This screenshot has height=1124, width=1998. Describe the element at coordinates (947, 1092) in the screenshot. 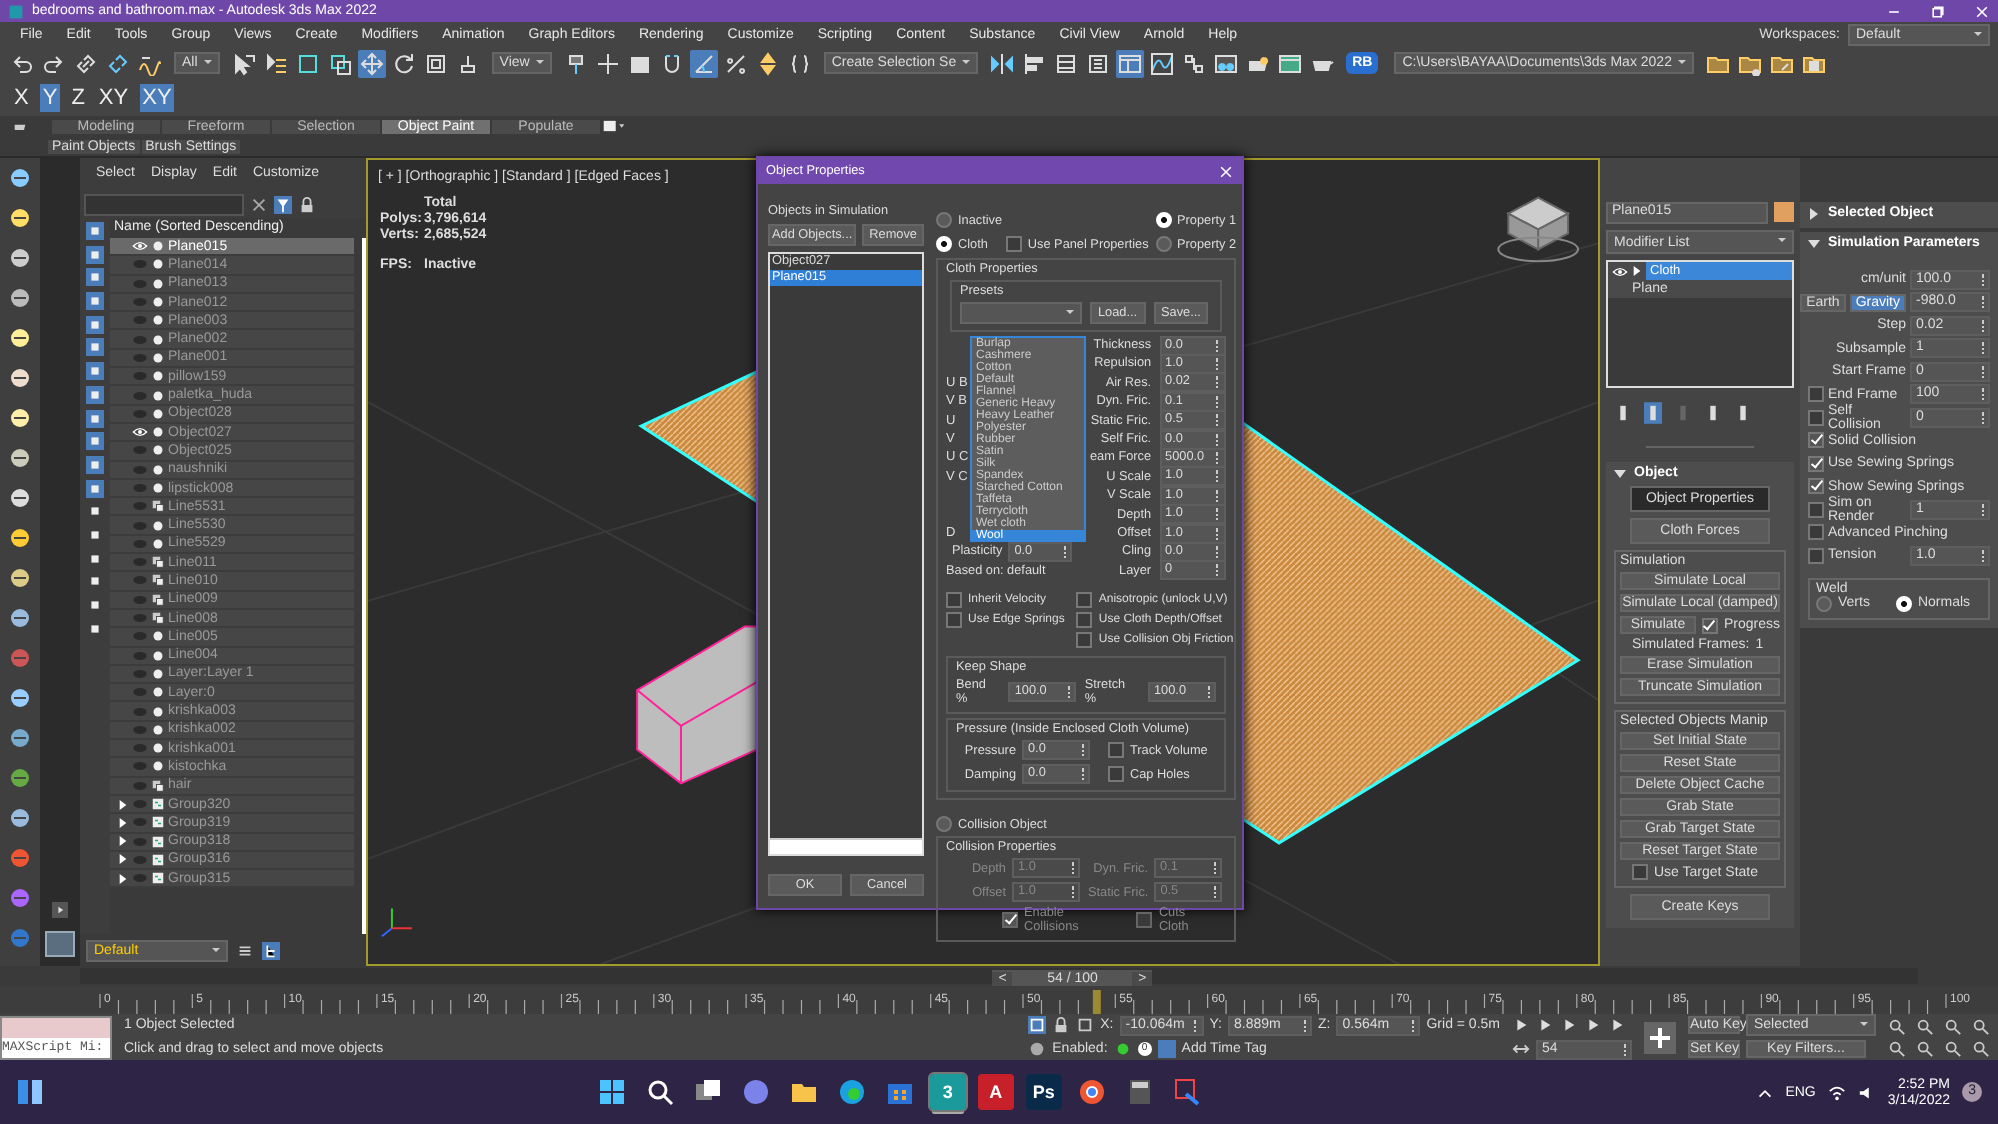

I see `app-tile: 3` at that location.